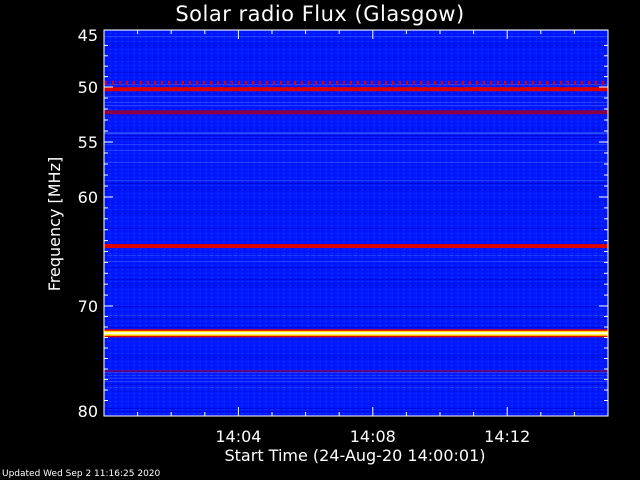 The height and width of the screenshot is (480, 640). Describe the element at coordinates (88, 35) in the screenshot. I see `y-tick-label: 45` at that location.